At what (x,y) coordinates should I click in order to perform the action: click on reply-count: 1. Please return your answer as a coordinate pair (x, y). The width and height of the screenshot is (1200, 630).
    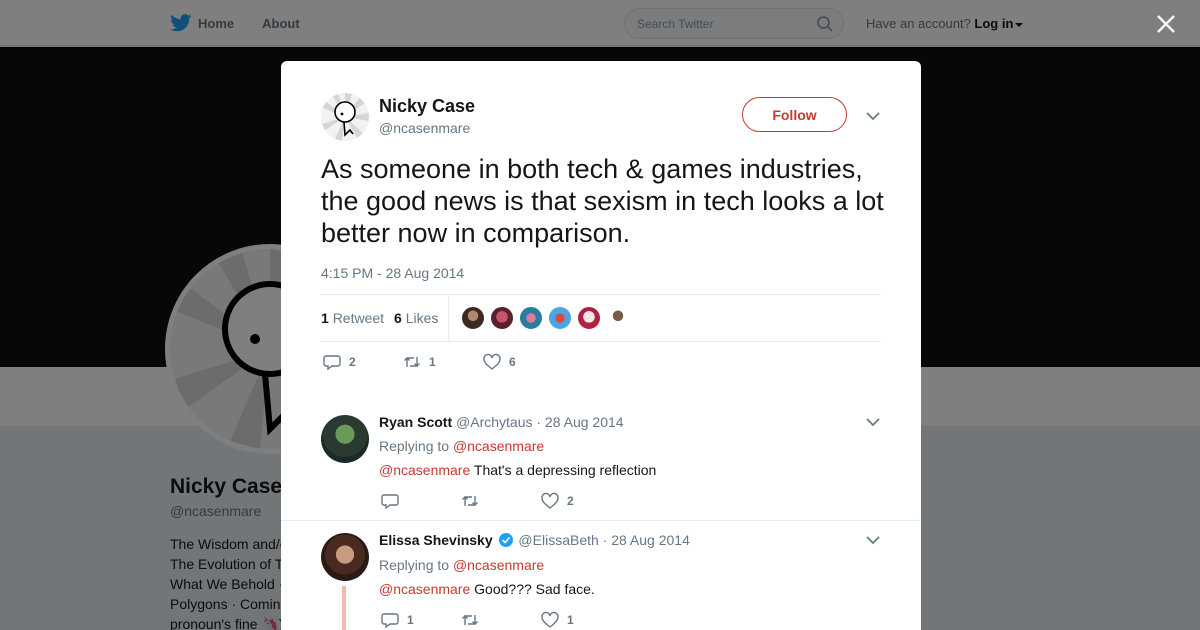
    Looking at the image, I should click on (410, 620).